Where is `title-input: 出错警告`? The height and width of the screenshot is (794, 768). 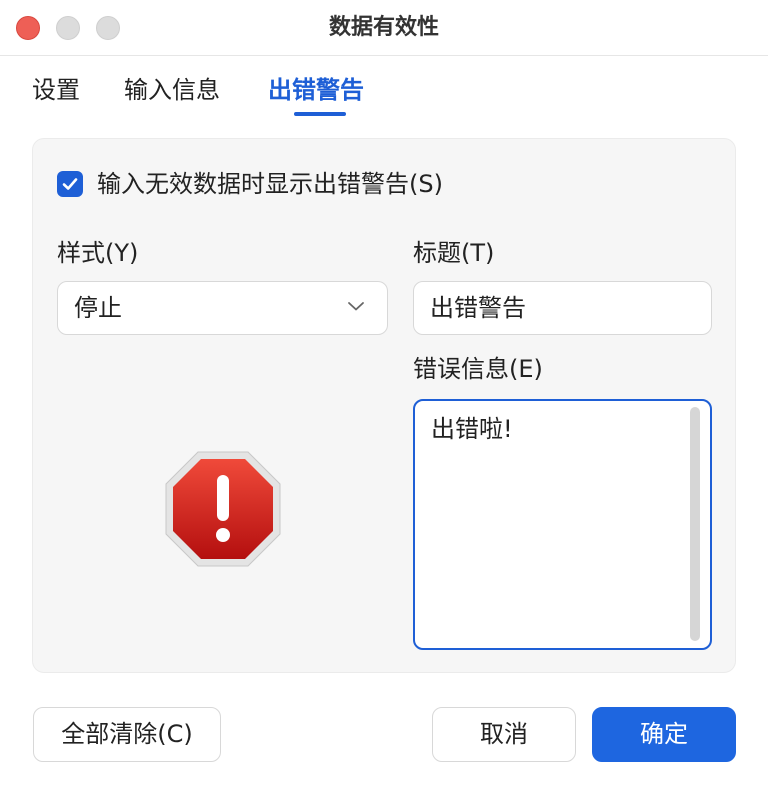
title-input: 出错警告 is located at coordinates (562, 308).